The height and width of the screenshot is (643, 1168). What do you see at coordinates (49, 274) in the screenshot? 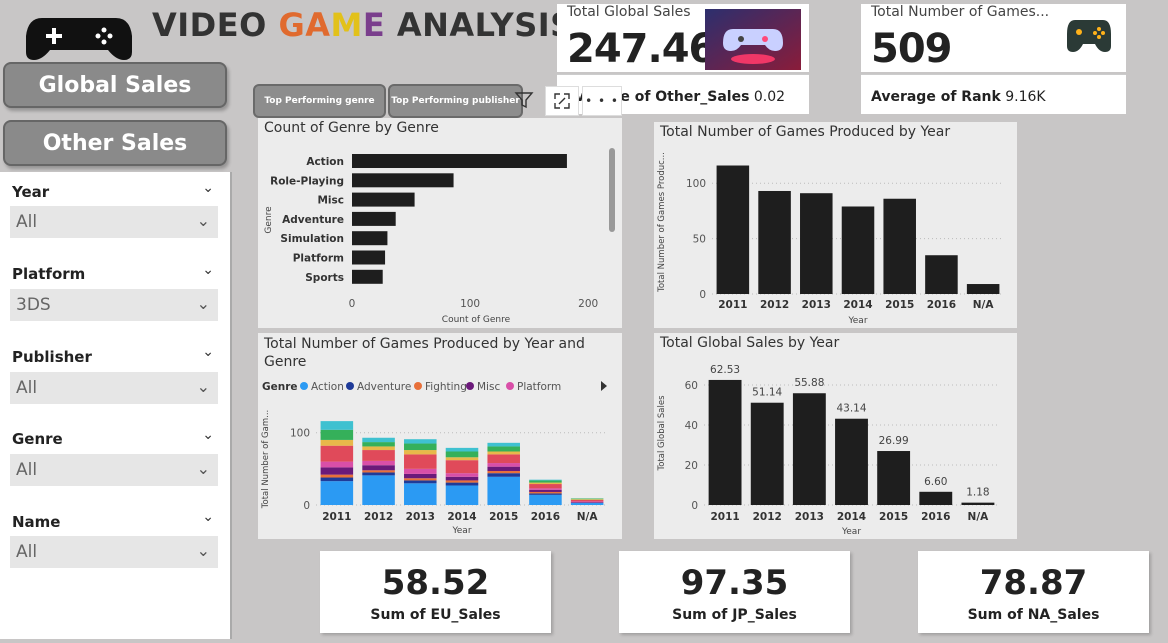
I see `slicer-label-platform: Platform` at bounding box center [49, 274].